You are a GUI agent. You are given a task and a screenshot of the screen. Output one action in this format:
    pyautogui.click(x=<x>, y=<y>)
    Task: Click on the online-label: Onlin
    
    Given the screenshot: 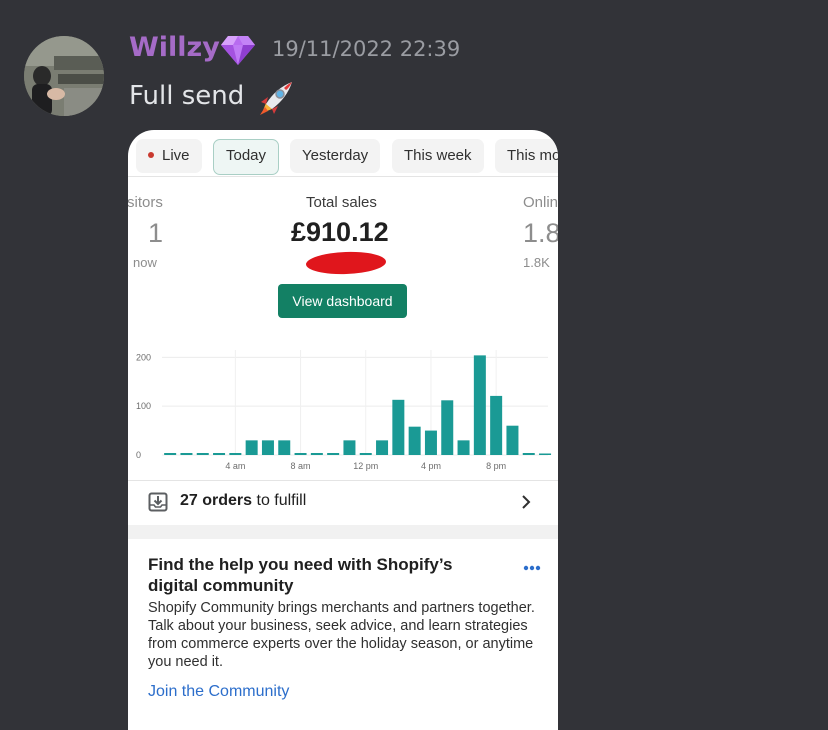 What is the action you would take?
    pyautogui.click(x=540, y=202)
    